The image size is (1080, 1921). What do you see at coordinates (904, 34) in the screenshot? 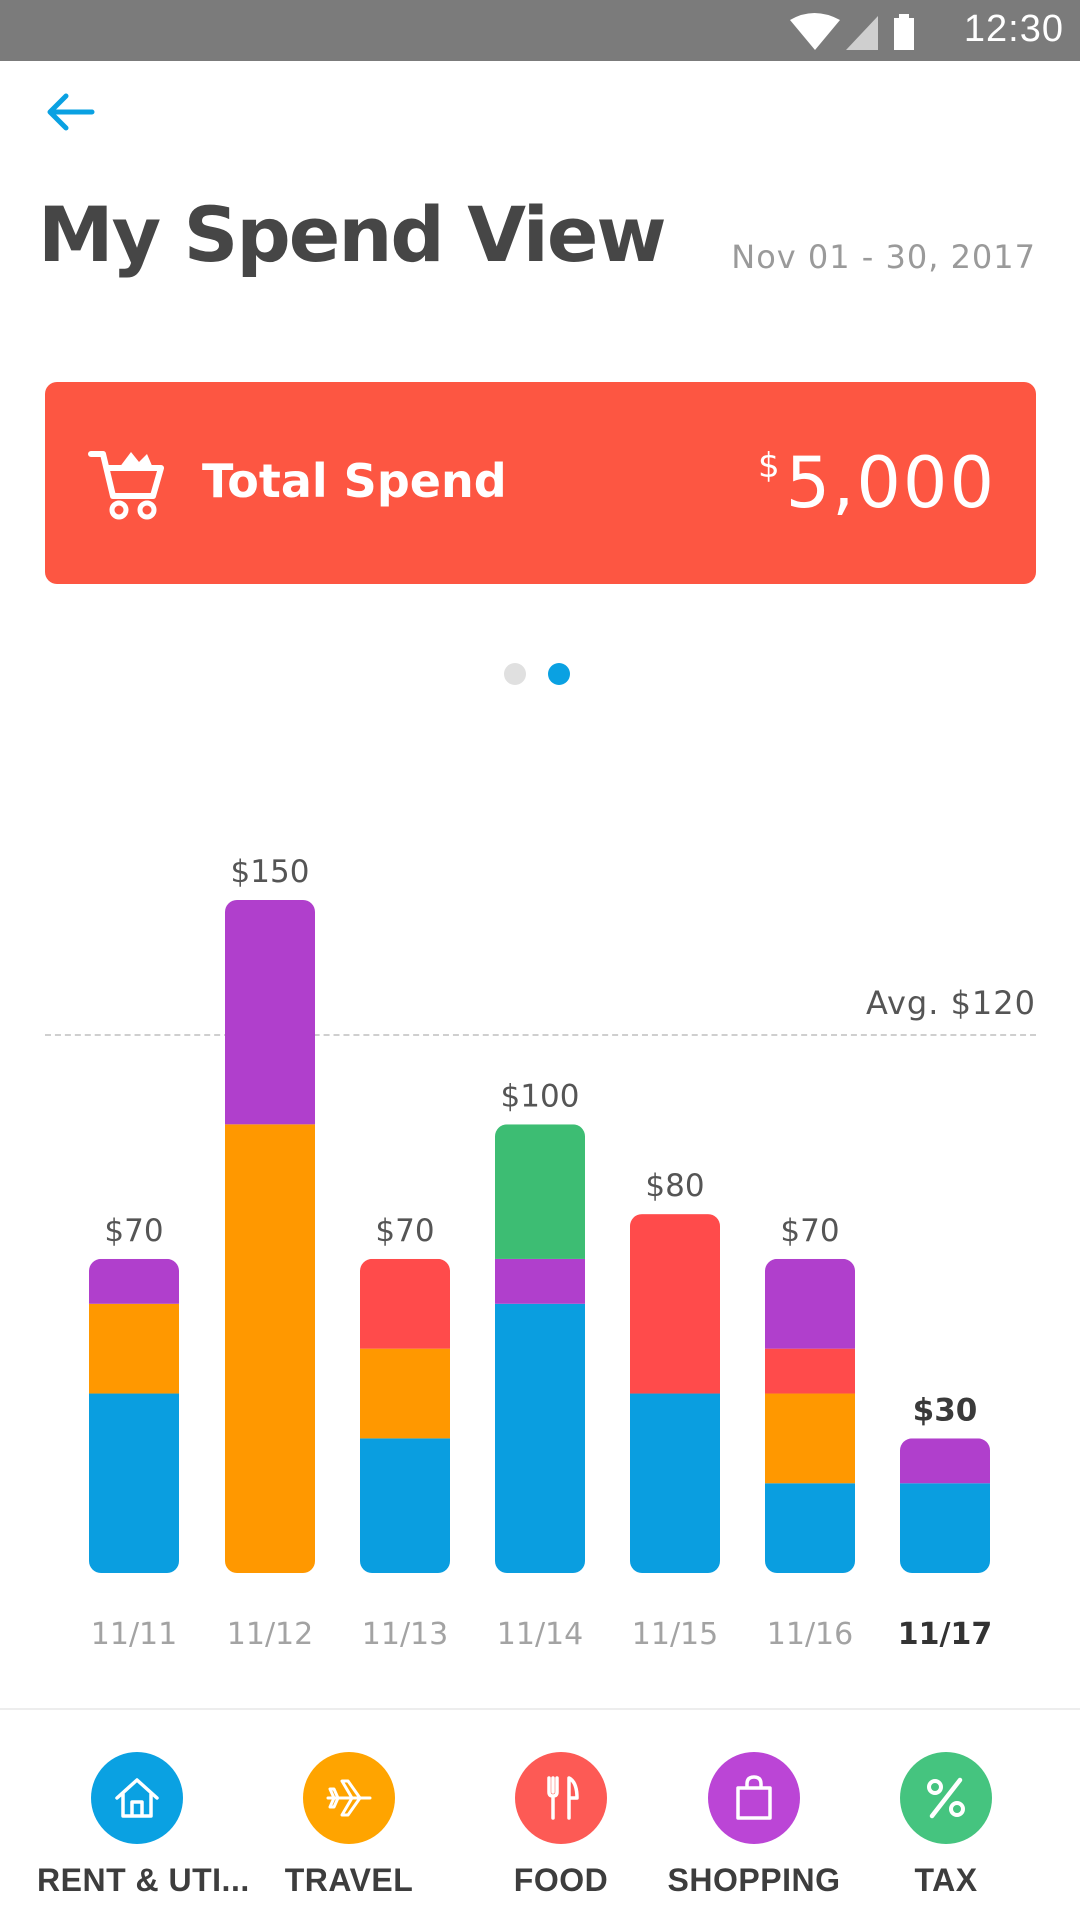
I see `battery-icon` at bounding box center [904, 34].